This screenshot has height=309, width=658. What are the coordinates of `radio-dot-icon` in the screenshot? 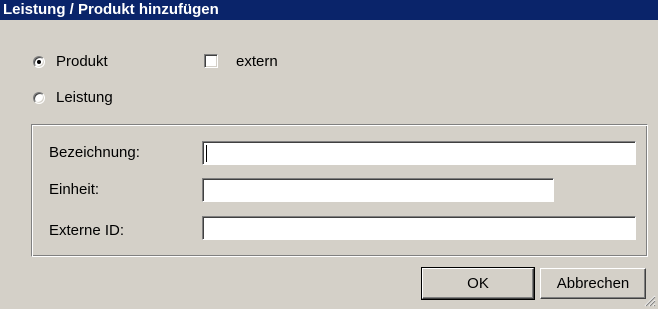 It's located at (39, 61).